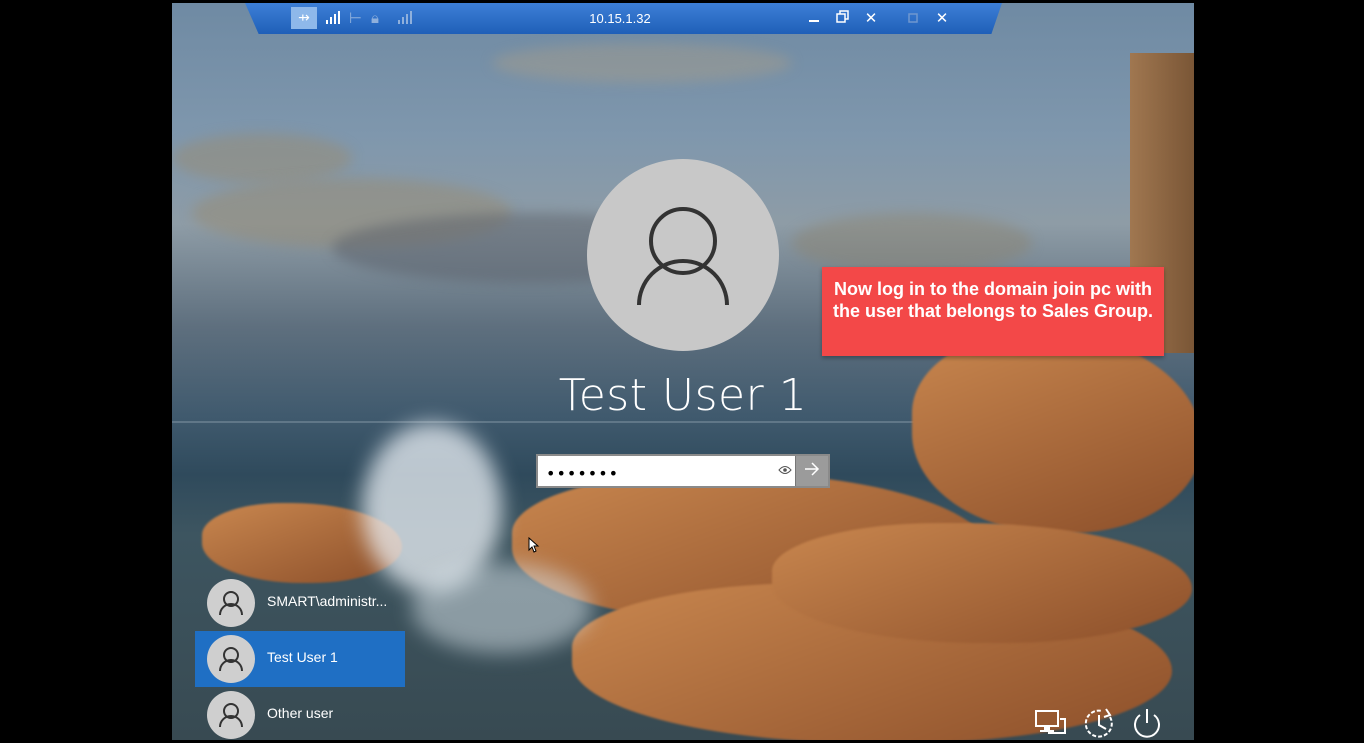  What do you see at coordinates (914, 18) in the screenshot?
I see `restore-faded-icon` at bounding box center [914, 18].